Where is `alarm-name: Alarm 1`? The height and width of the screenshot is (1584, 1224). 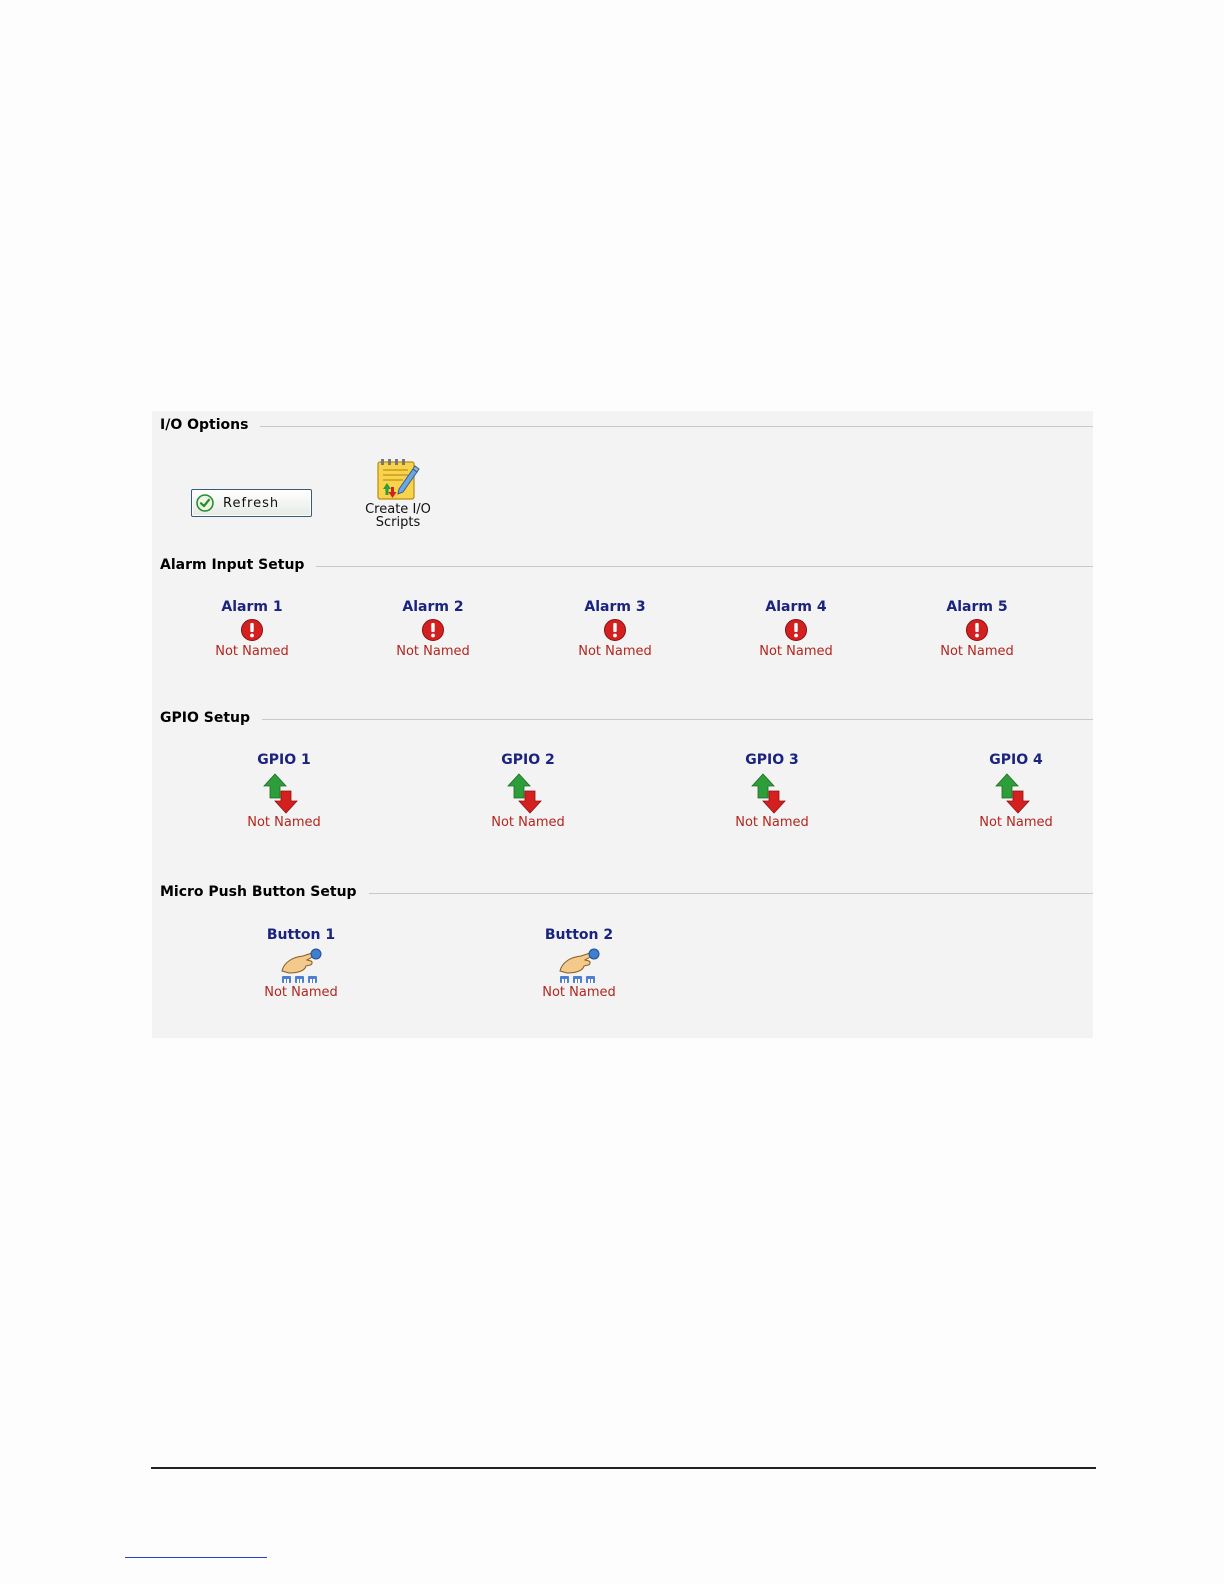
alarm-name: Alarm 1 is located at coordinates (252, 607).